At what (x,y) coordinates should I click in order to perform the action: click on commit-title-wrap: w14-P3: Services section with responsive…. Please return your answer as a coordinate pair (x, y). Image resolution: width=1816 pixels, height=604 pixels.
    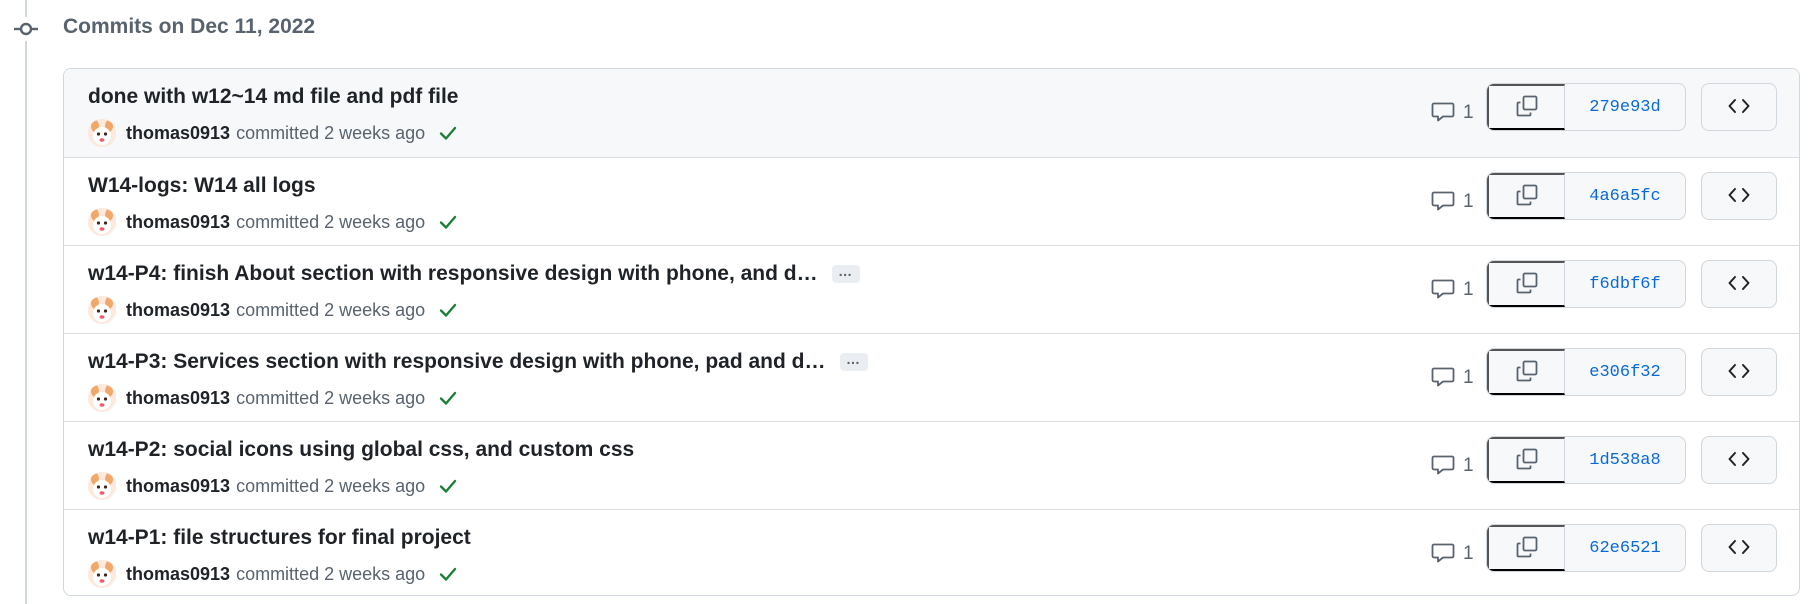
    Looking at the image, I should click on (478, 362).